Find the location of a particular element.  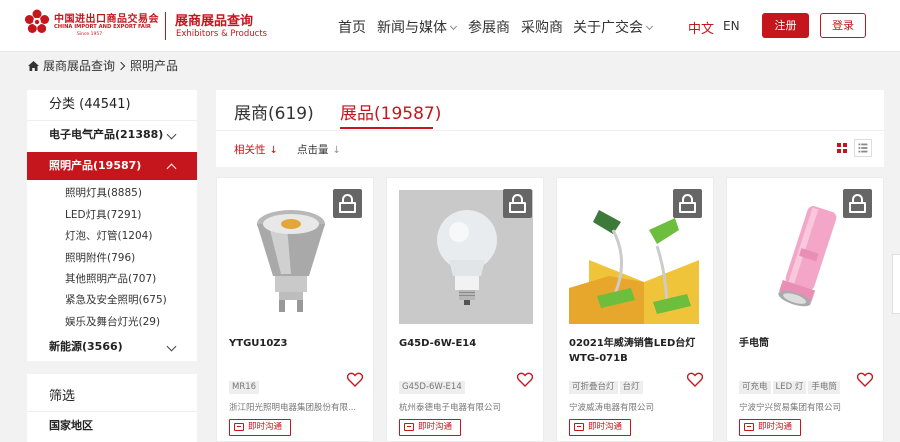

nav-home-label: 首页 is located at coordinates (352, 28).